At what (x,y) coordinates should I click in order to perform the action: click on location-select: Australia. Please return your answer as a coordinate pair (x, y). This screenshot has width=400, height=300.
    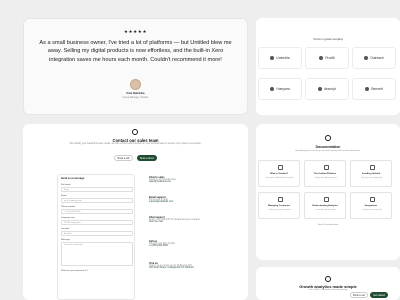
    Looking at the image, I should click on (97, 233).